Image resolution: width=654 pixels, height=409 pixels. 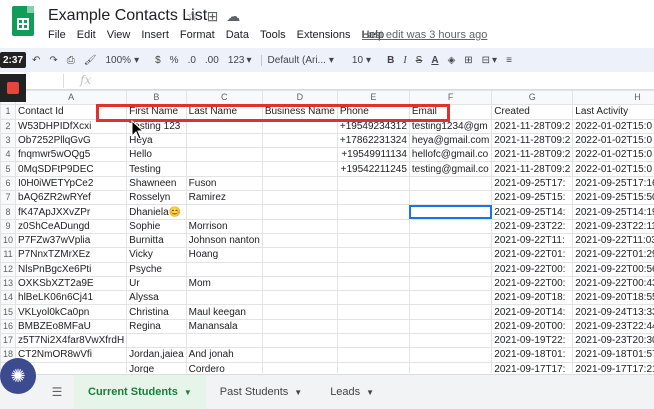 What do you see at coordinates (8, 298) in the screenshot?
I see `row-header: 14` at bounding box center [8, 298].